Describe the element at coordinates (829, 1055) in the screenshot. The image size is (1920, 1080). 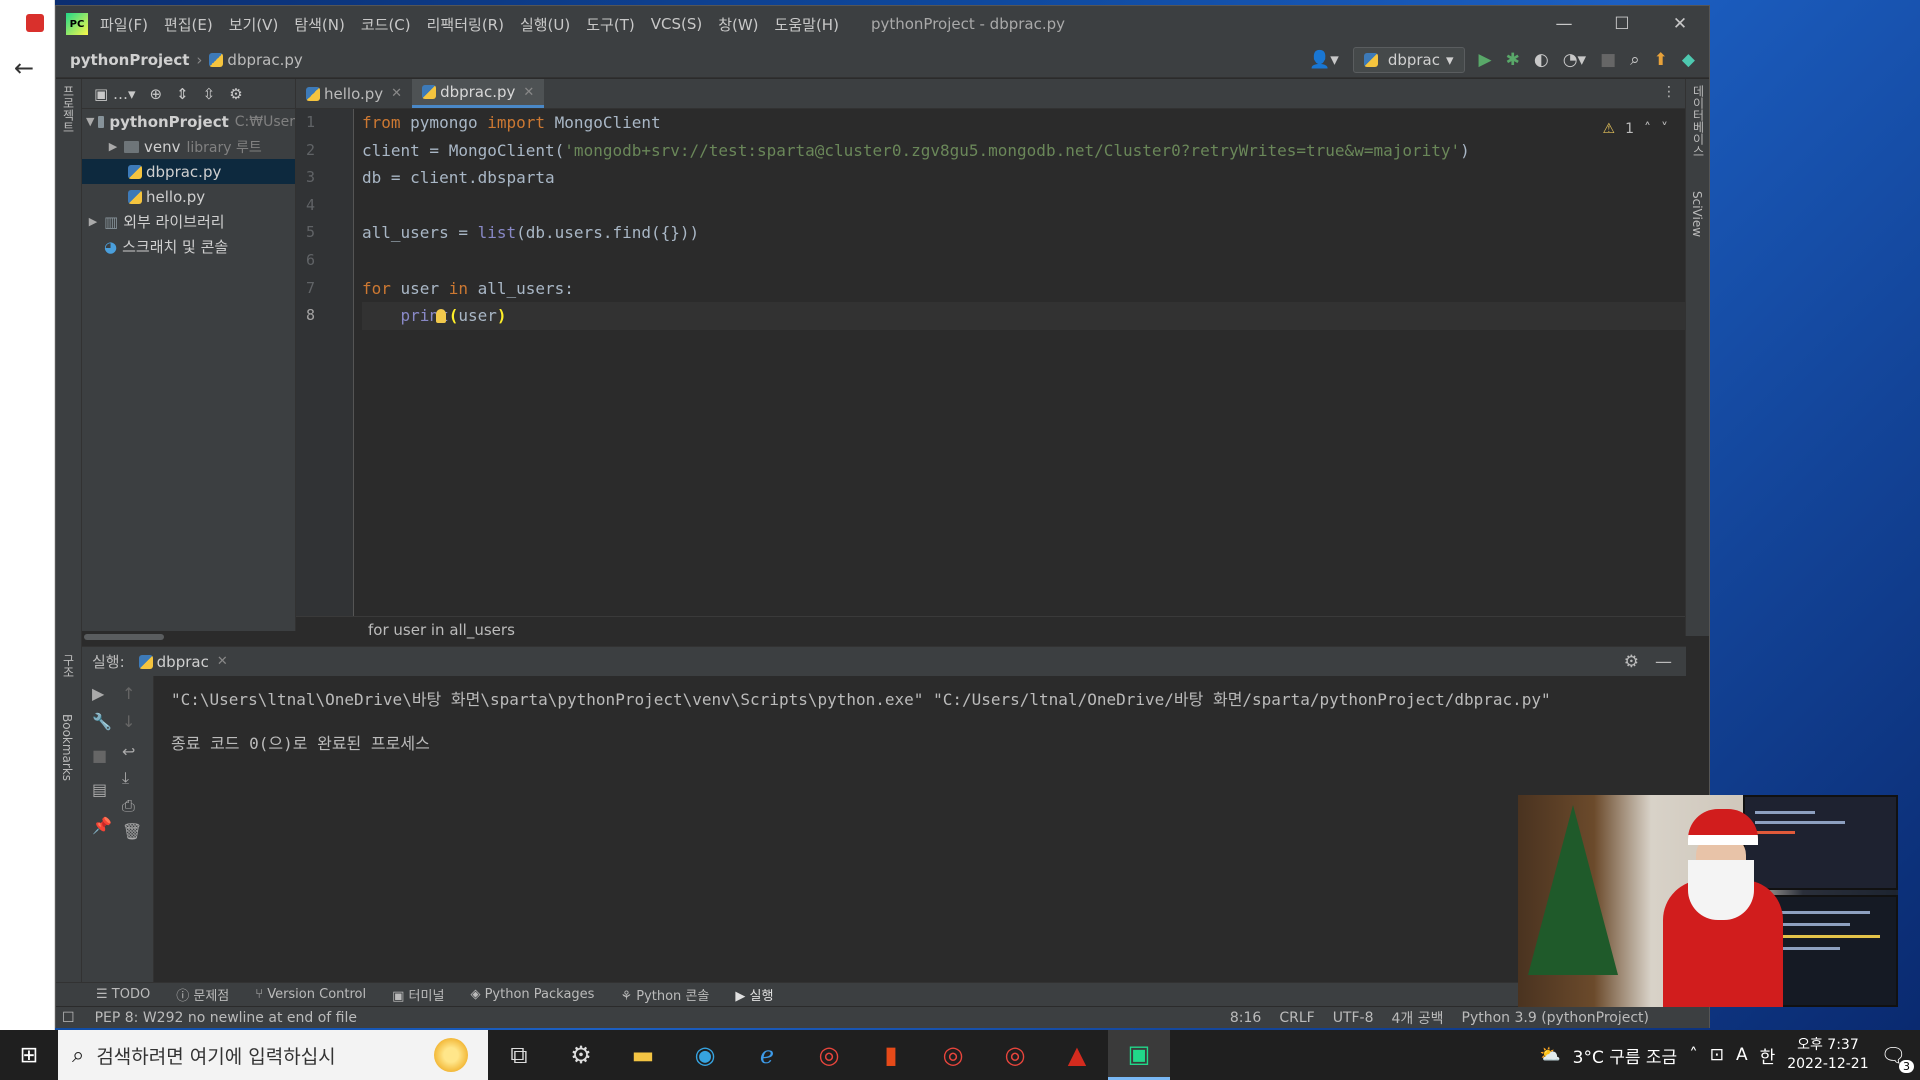
I see `chrome-icon: ◎` at that location.